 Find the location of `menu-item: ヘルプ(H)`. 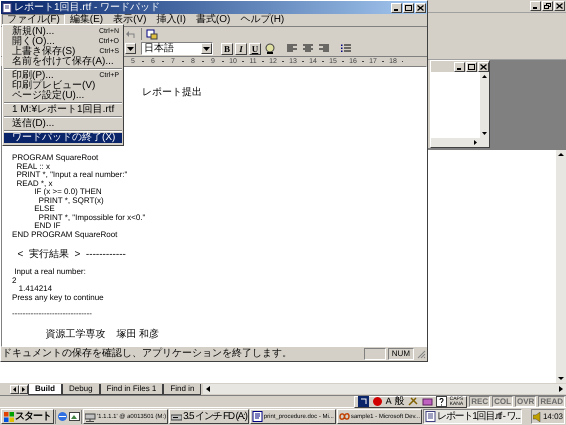

menu-item: ヘルプ(H) is located at coordinates (262, 20).